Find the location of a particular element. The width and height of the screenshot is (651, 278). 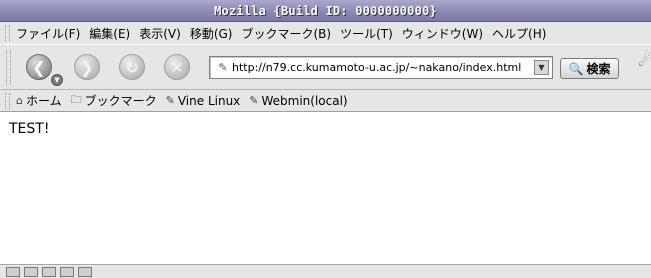

addressbook-icon is located at coordinates (67, 271).